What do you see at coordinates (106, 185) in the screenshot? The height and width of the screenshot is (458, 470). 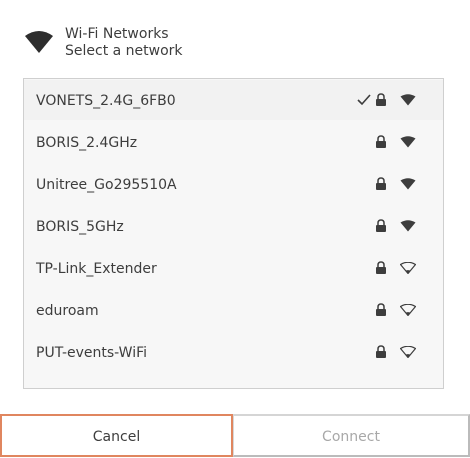 I see `network-ssid: Unitree_Go295510A` at bounding box center [106, 185].